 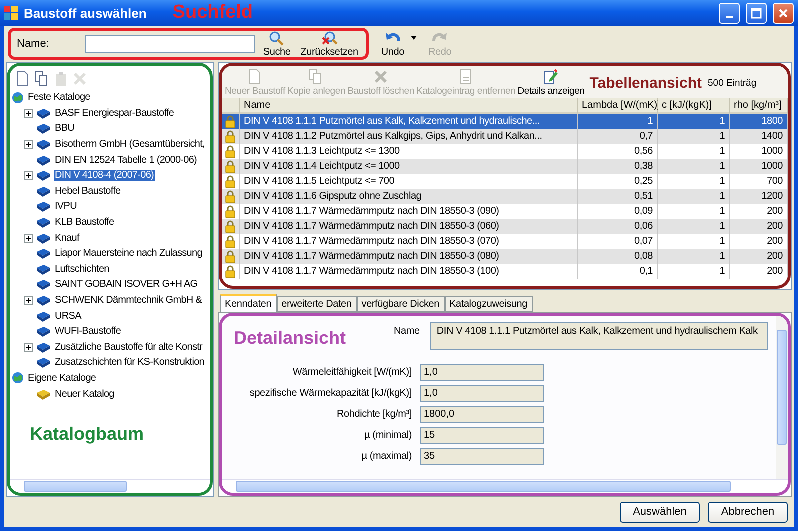 I want to click on tree-item: DIN EN 12524 Tabelle 1 (2000-06), so click(x=126, y=160).